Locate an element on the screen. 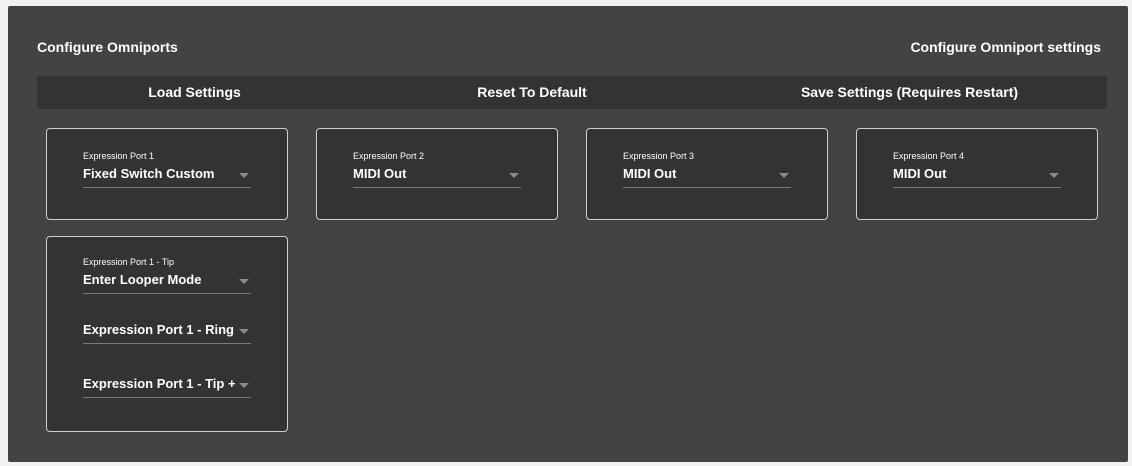 This screenshot has width=1132, height=466. port-3-value: MIDI Out is located at coordinates (650, 173).